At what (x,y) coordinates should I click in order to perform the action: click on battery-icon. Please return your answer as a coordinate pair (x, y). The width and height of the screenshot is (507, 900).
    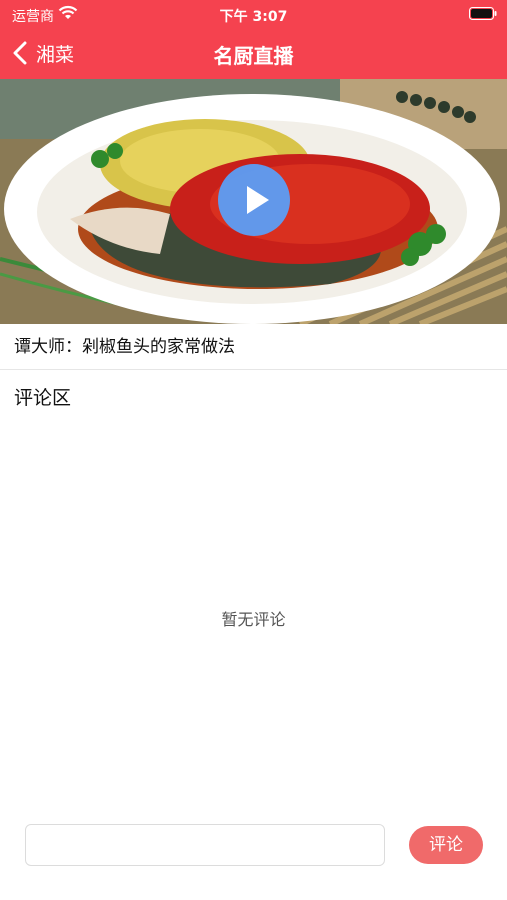
    Looking at the image, I should click on (483, 13).